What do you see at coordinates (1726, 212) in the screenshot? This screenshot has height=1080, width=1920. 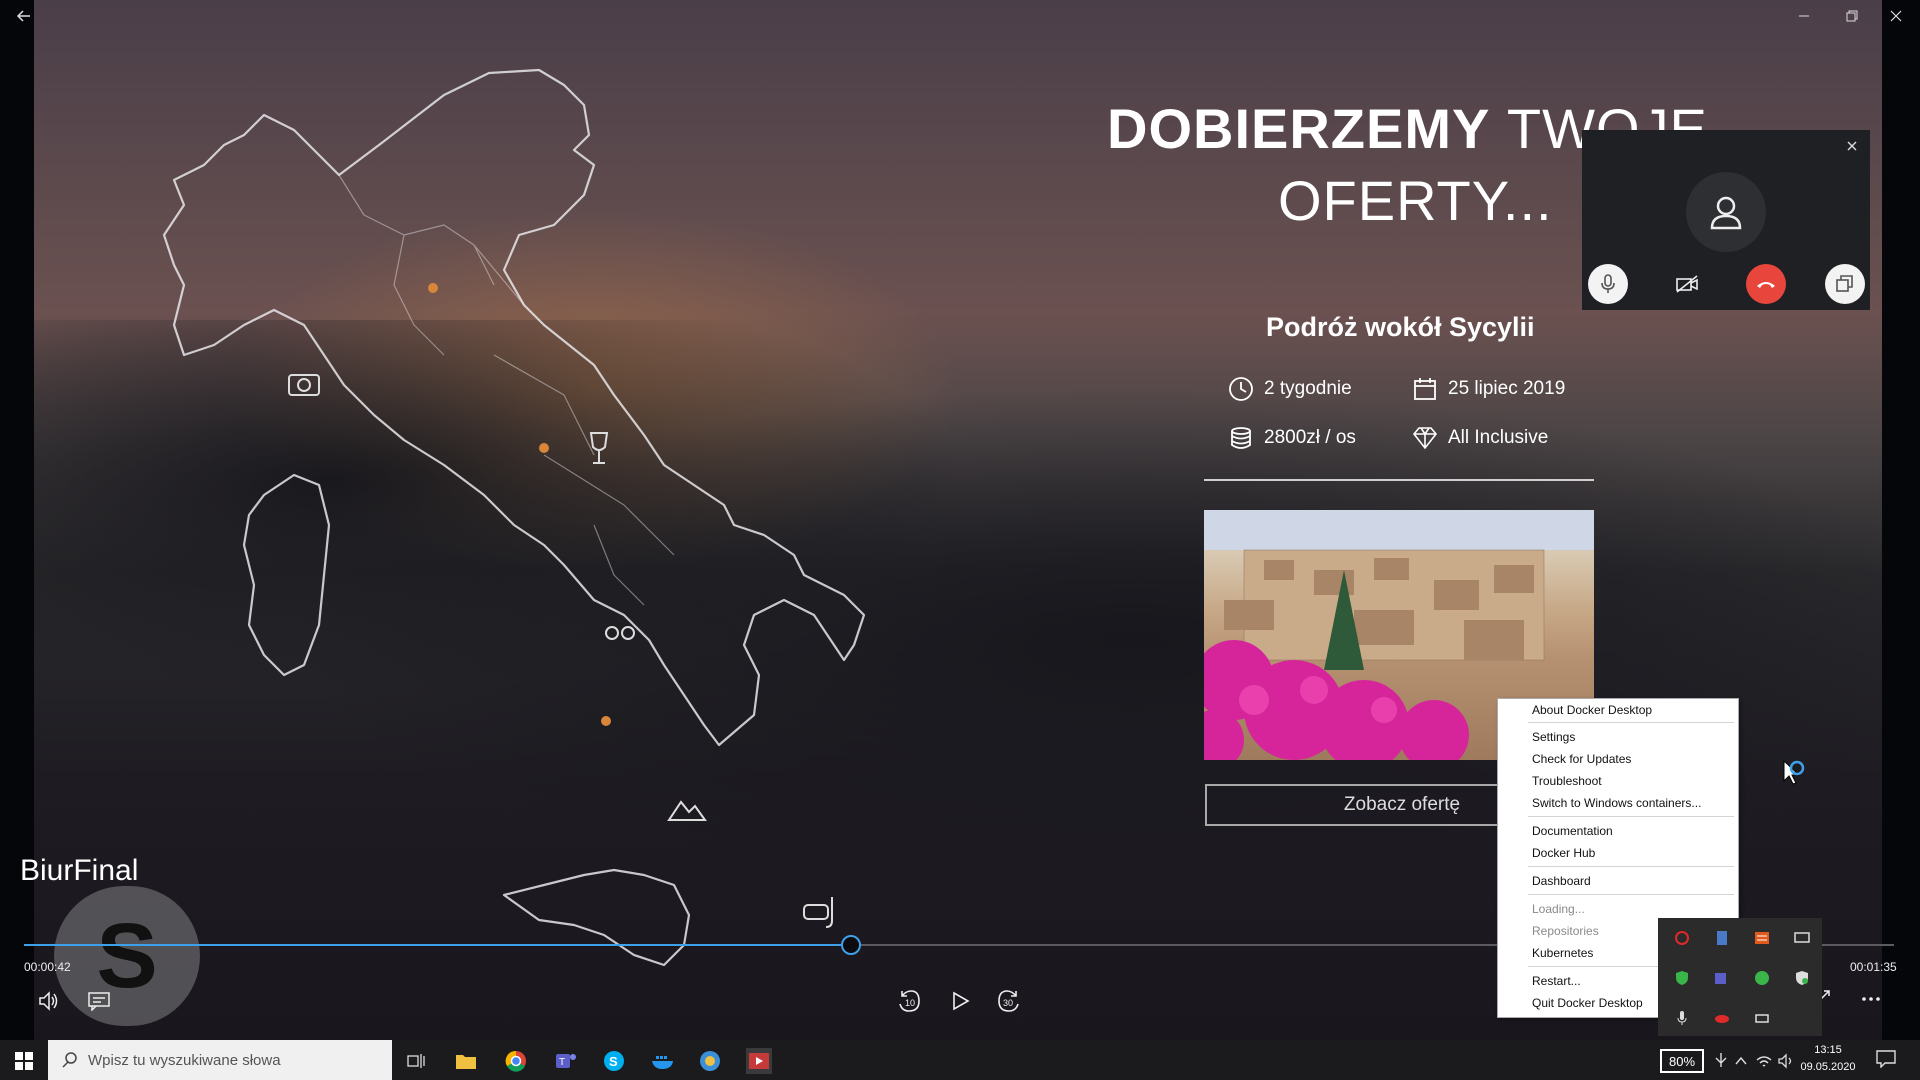 I see `caller-avatar` at bounding box center [1726, 212].